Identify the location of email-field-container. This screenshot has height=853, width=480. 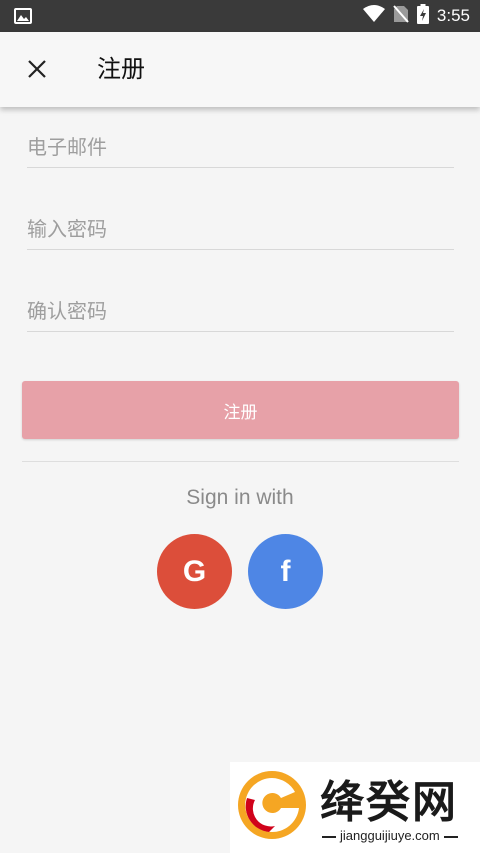
(240, 148).